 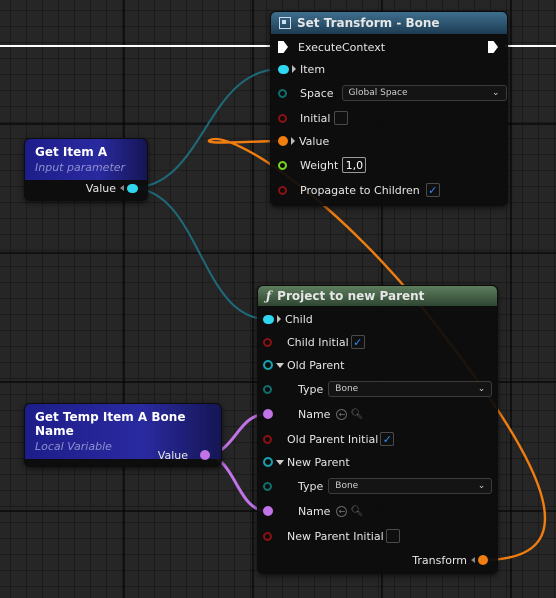 I want to click on new-type-label: Type, so click(x=311, y=486).